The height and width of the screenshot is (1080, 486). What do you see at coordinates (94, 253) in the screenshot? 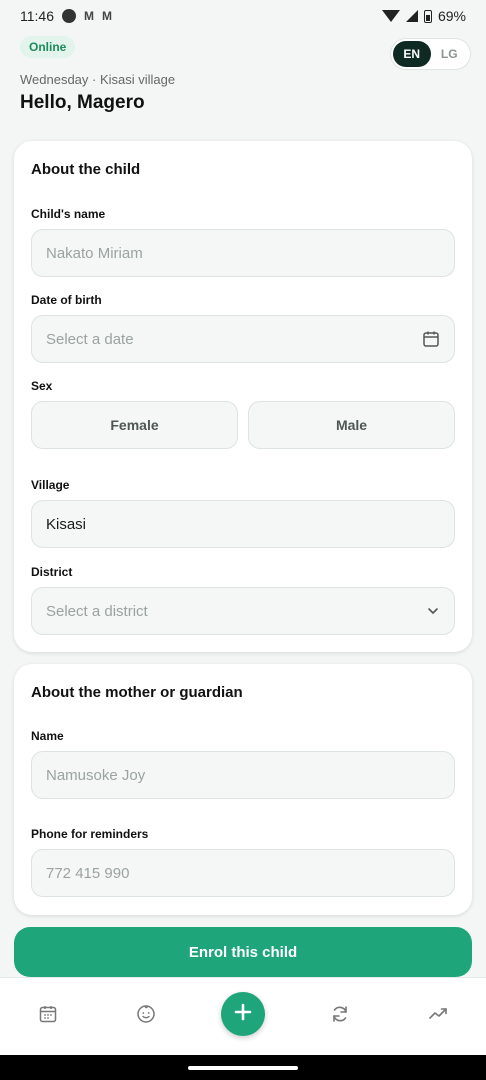
I see `child-name-placeholder: Nakato Miriam` at bounding box center [94, 253].